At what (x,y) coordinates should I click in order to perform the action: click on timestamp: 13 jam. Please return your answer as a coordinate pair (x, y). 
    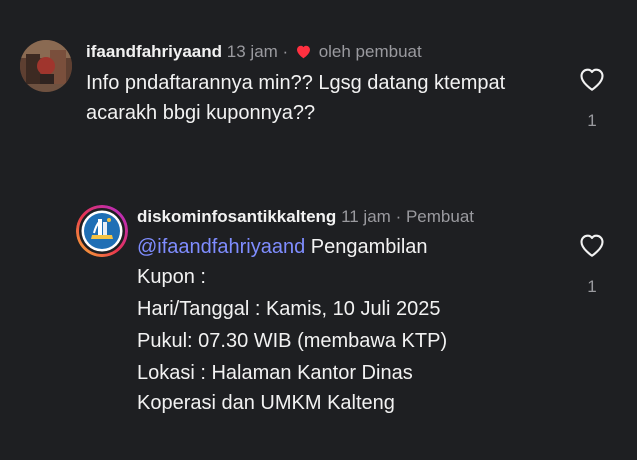
    Looking at the image, I should click on (252, 51).